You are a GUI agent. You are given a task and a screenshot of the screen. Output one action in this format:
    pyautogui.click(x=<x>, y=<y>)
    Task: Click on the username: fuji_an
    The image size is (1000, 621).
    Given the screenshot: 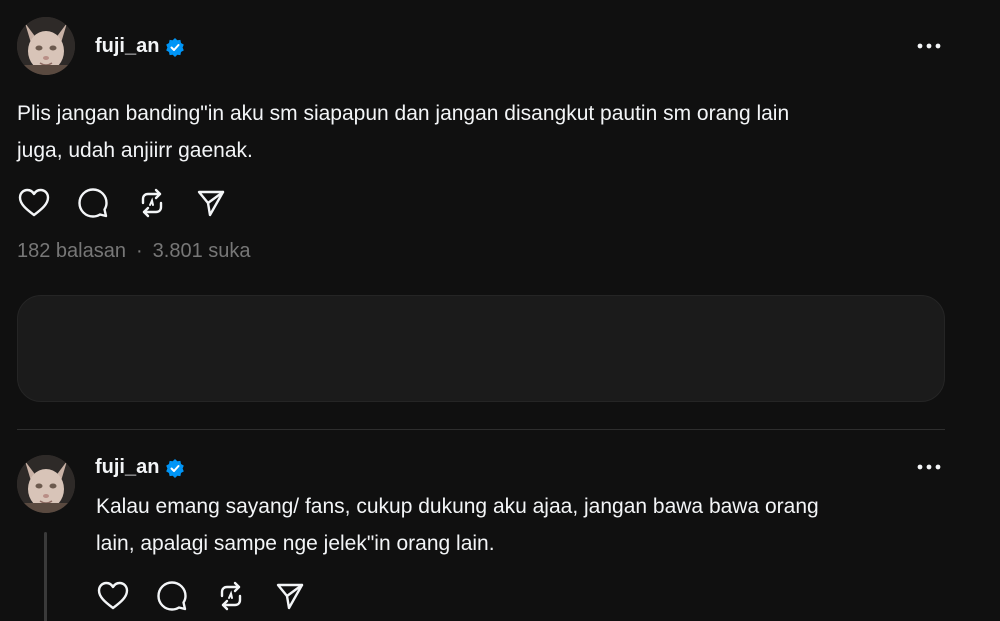 What is the action you would take?
    pyautogui.click(x=127, y=46)
    